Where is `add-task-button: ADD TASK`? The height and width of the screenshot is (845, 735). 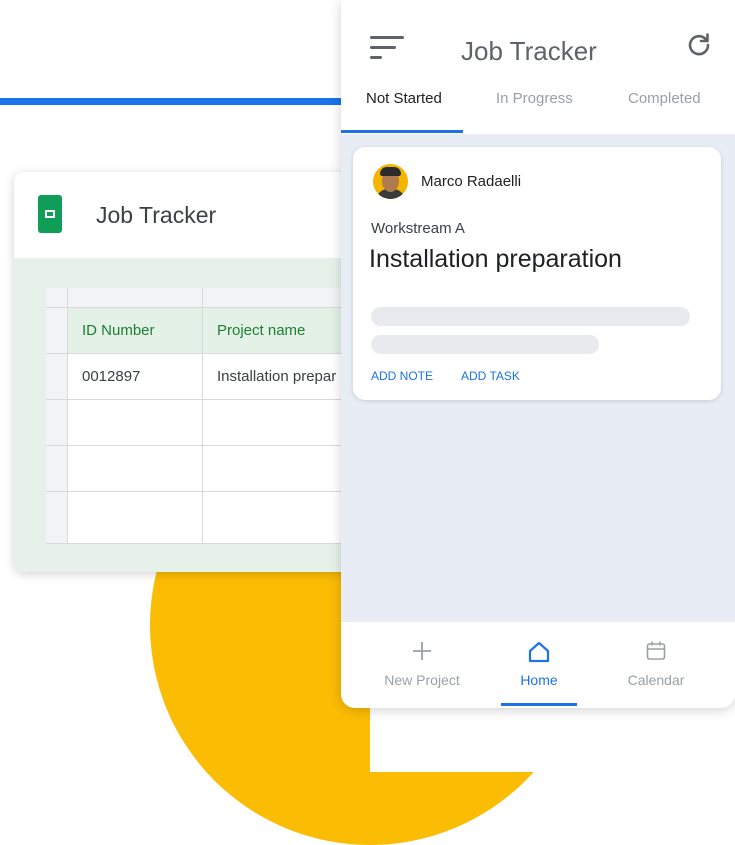
add-task-button: ADD TASK is located at coordinates (490, 376).